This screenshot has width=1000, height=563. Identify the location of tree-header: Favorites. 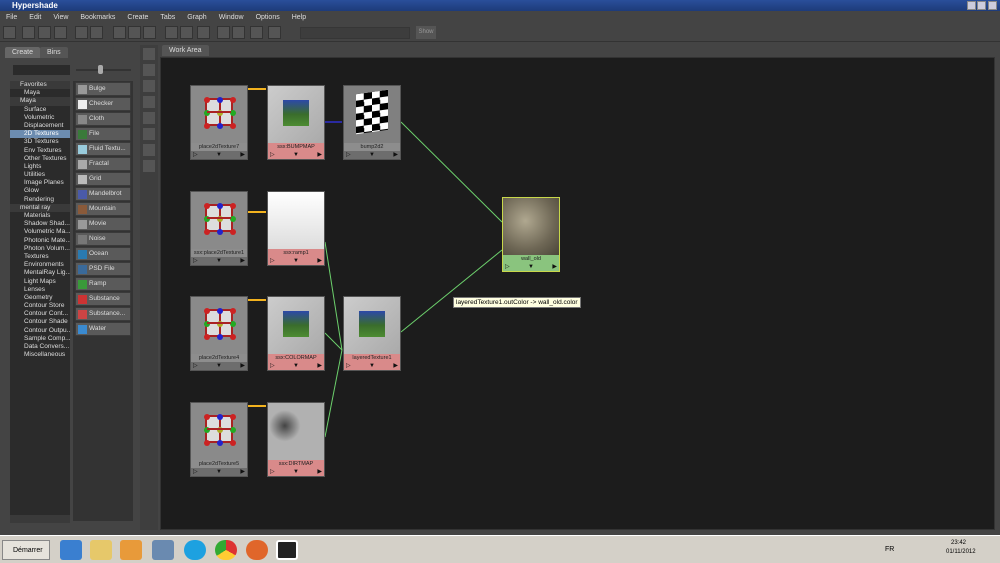
(40, 85).